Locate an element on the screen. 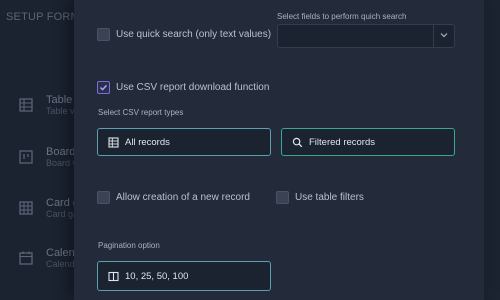 The image size is (500, 300). quick-search-checkbox is located at coordinates (103, 34).